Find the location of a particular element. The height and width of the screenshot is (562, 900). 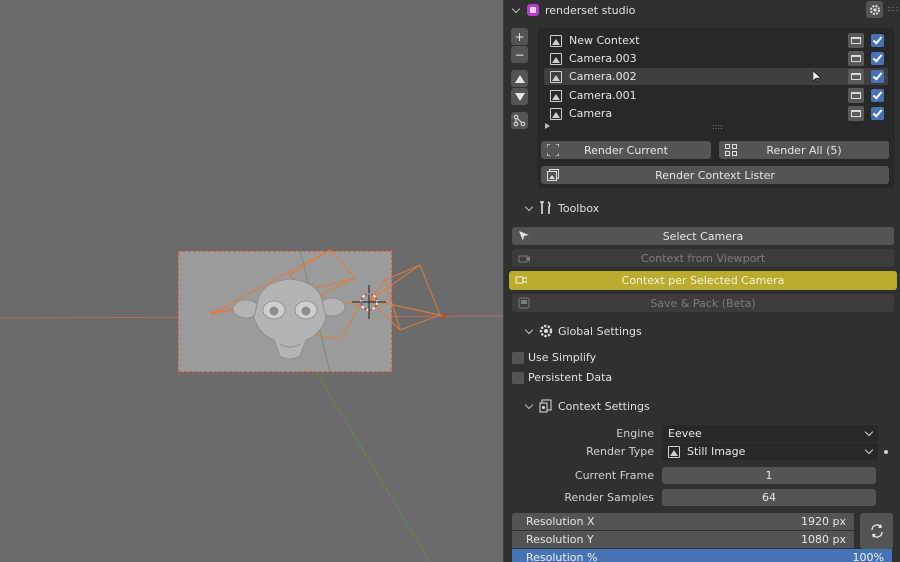

render-context-lister-button: Render Context Lister is located at coordinates (715, 175).